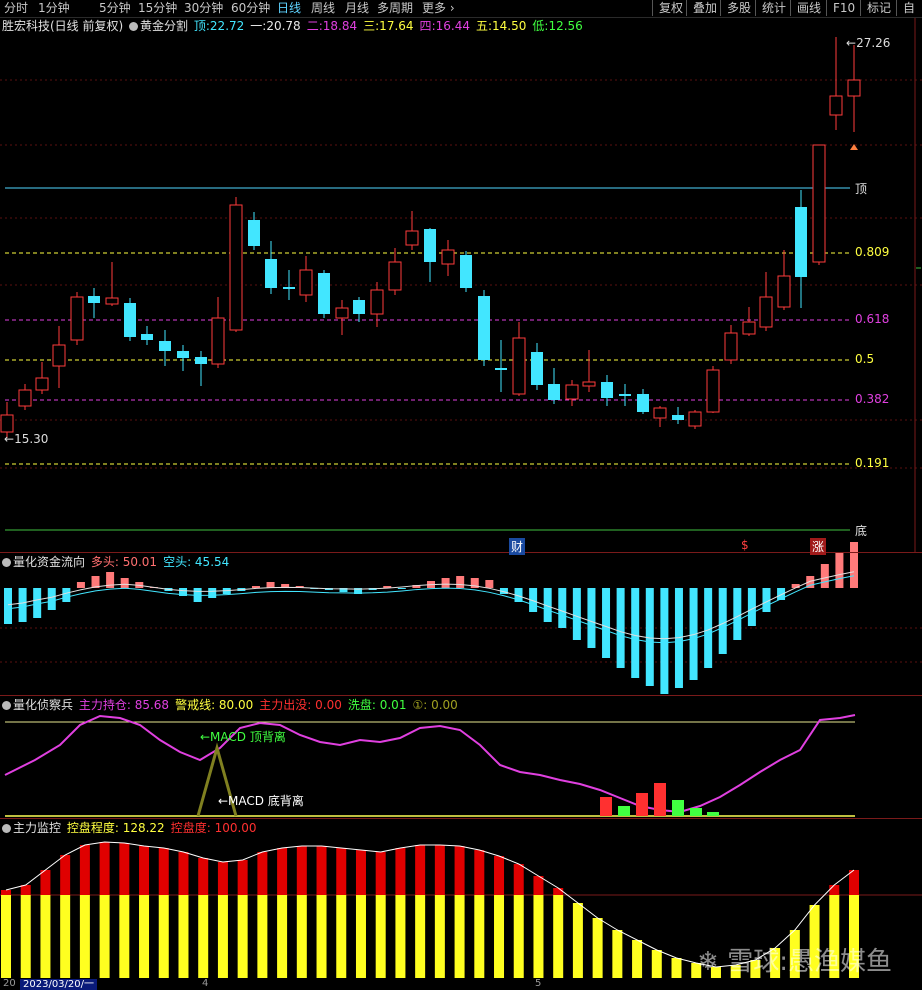 Image resolution: width=922 pixels, height=990 pixels. I want to click on fib-level-label: 0.191, so click(872, 463).